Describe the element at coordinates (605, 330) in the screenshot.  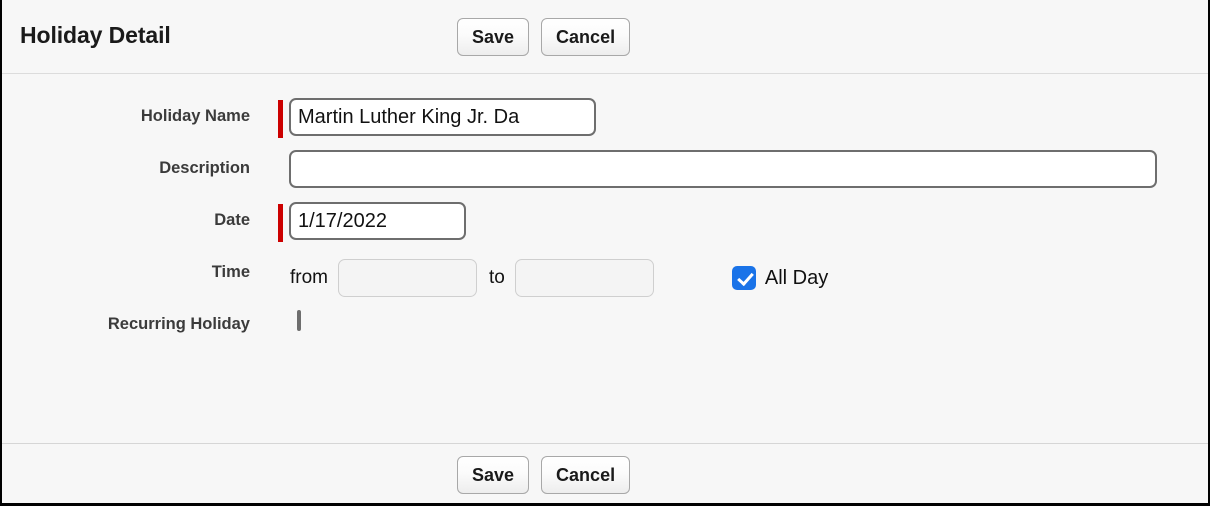
I see `field-row-recurring-holiday: Recurring Holiday` at that location.